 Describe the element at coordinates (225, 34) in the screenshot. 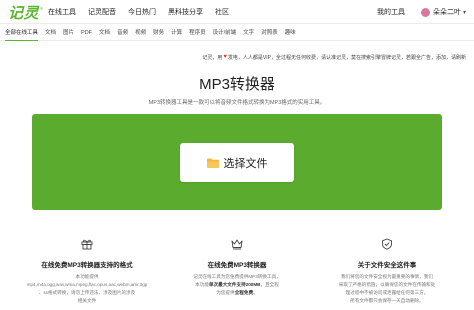

I see `tab-design-frontend: 设计/前端` at that location.